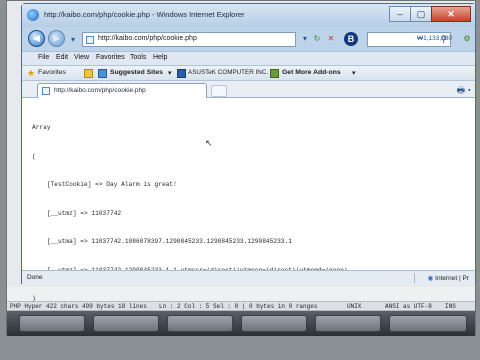 The height and width of the screenshot is (360, 480). I want to click on window-controls: – ▢ ✕, so click(430, 14).